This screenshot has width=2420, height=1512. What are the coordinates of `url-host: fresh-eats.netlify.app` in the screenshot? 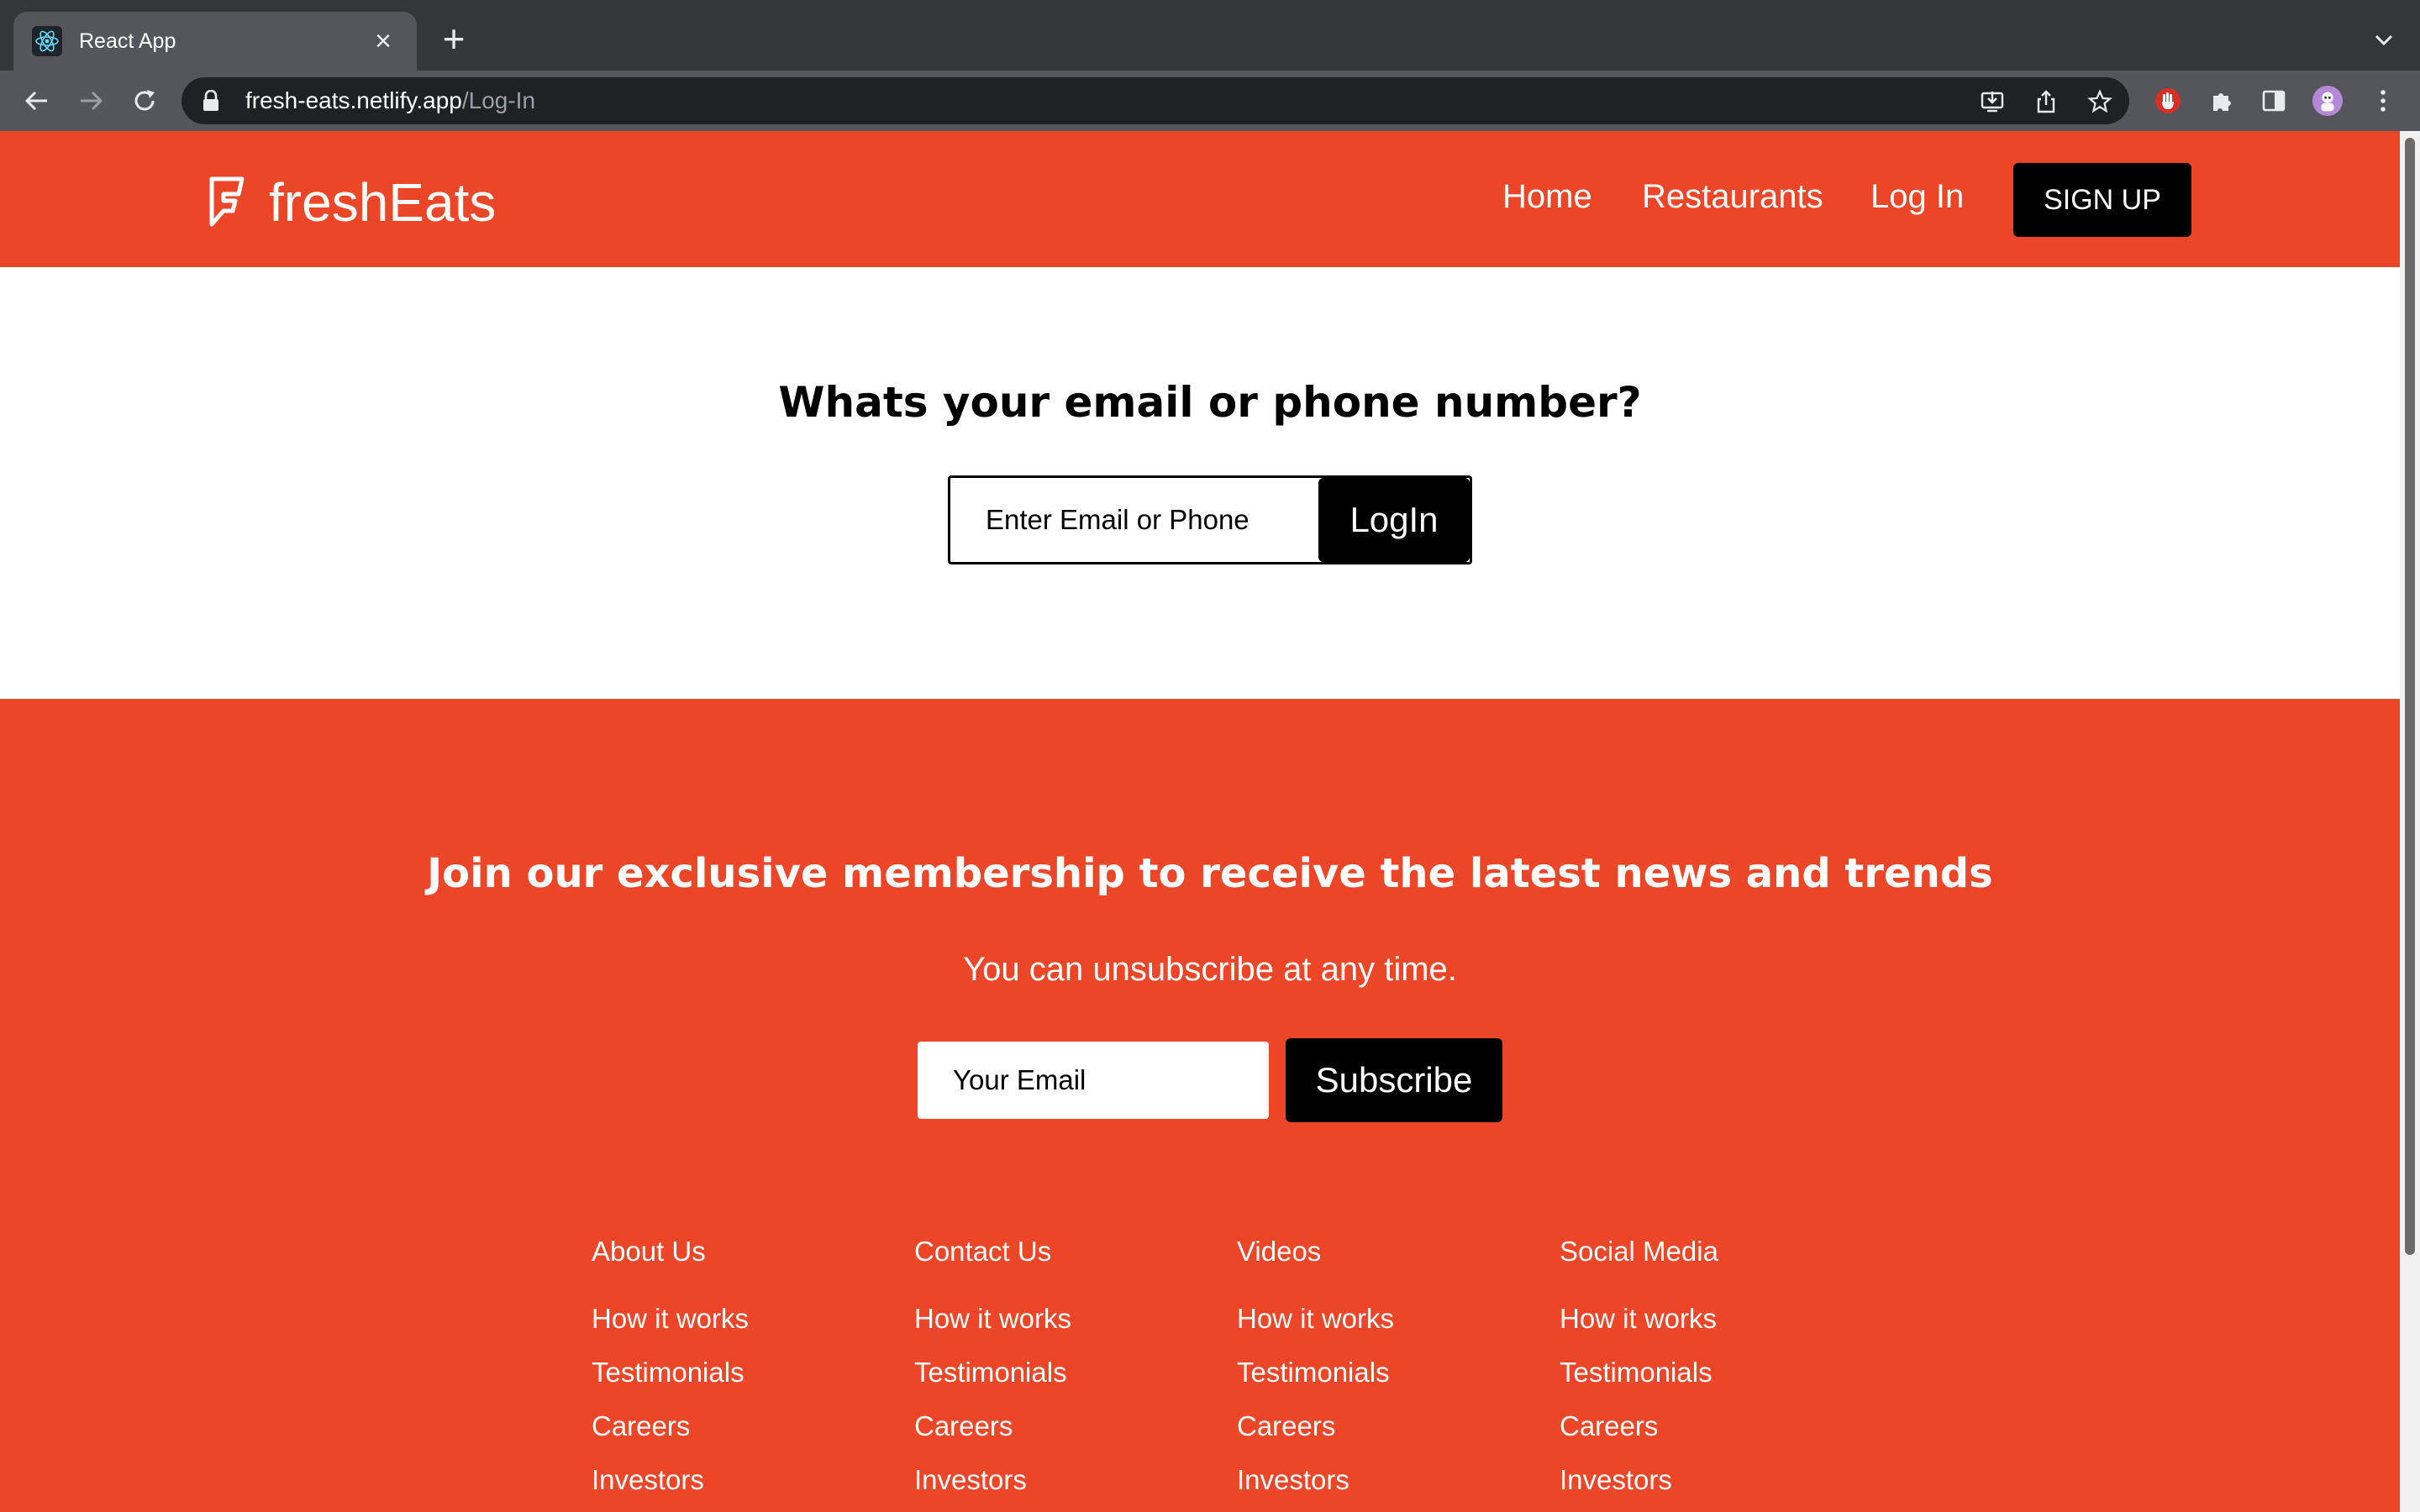 It's located at (353, 100).